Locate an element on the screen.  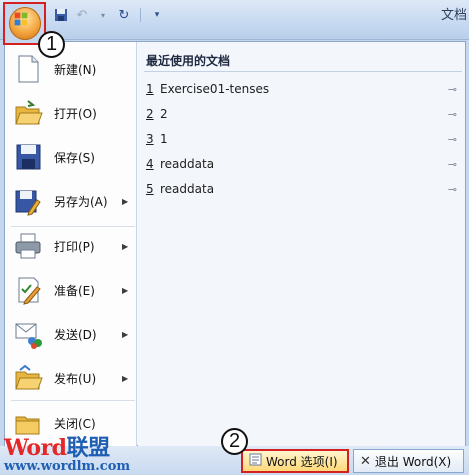
menu-item-prepare: 准备(E) ▶ is located at coordinates (71, 290).